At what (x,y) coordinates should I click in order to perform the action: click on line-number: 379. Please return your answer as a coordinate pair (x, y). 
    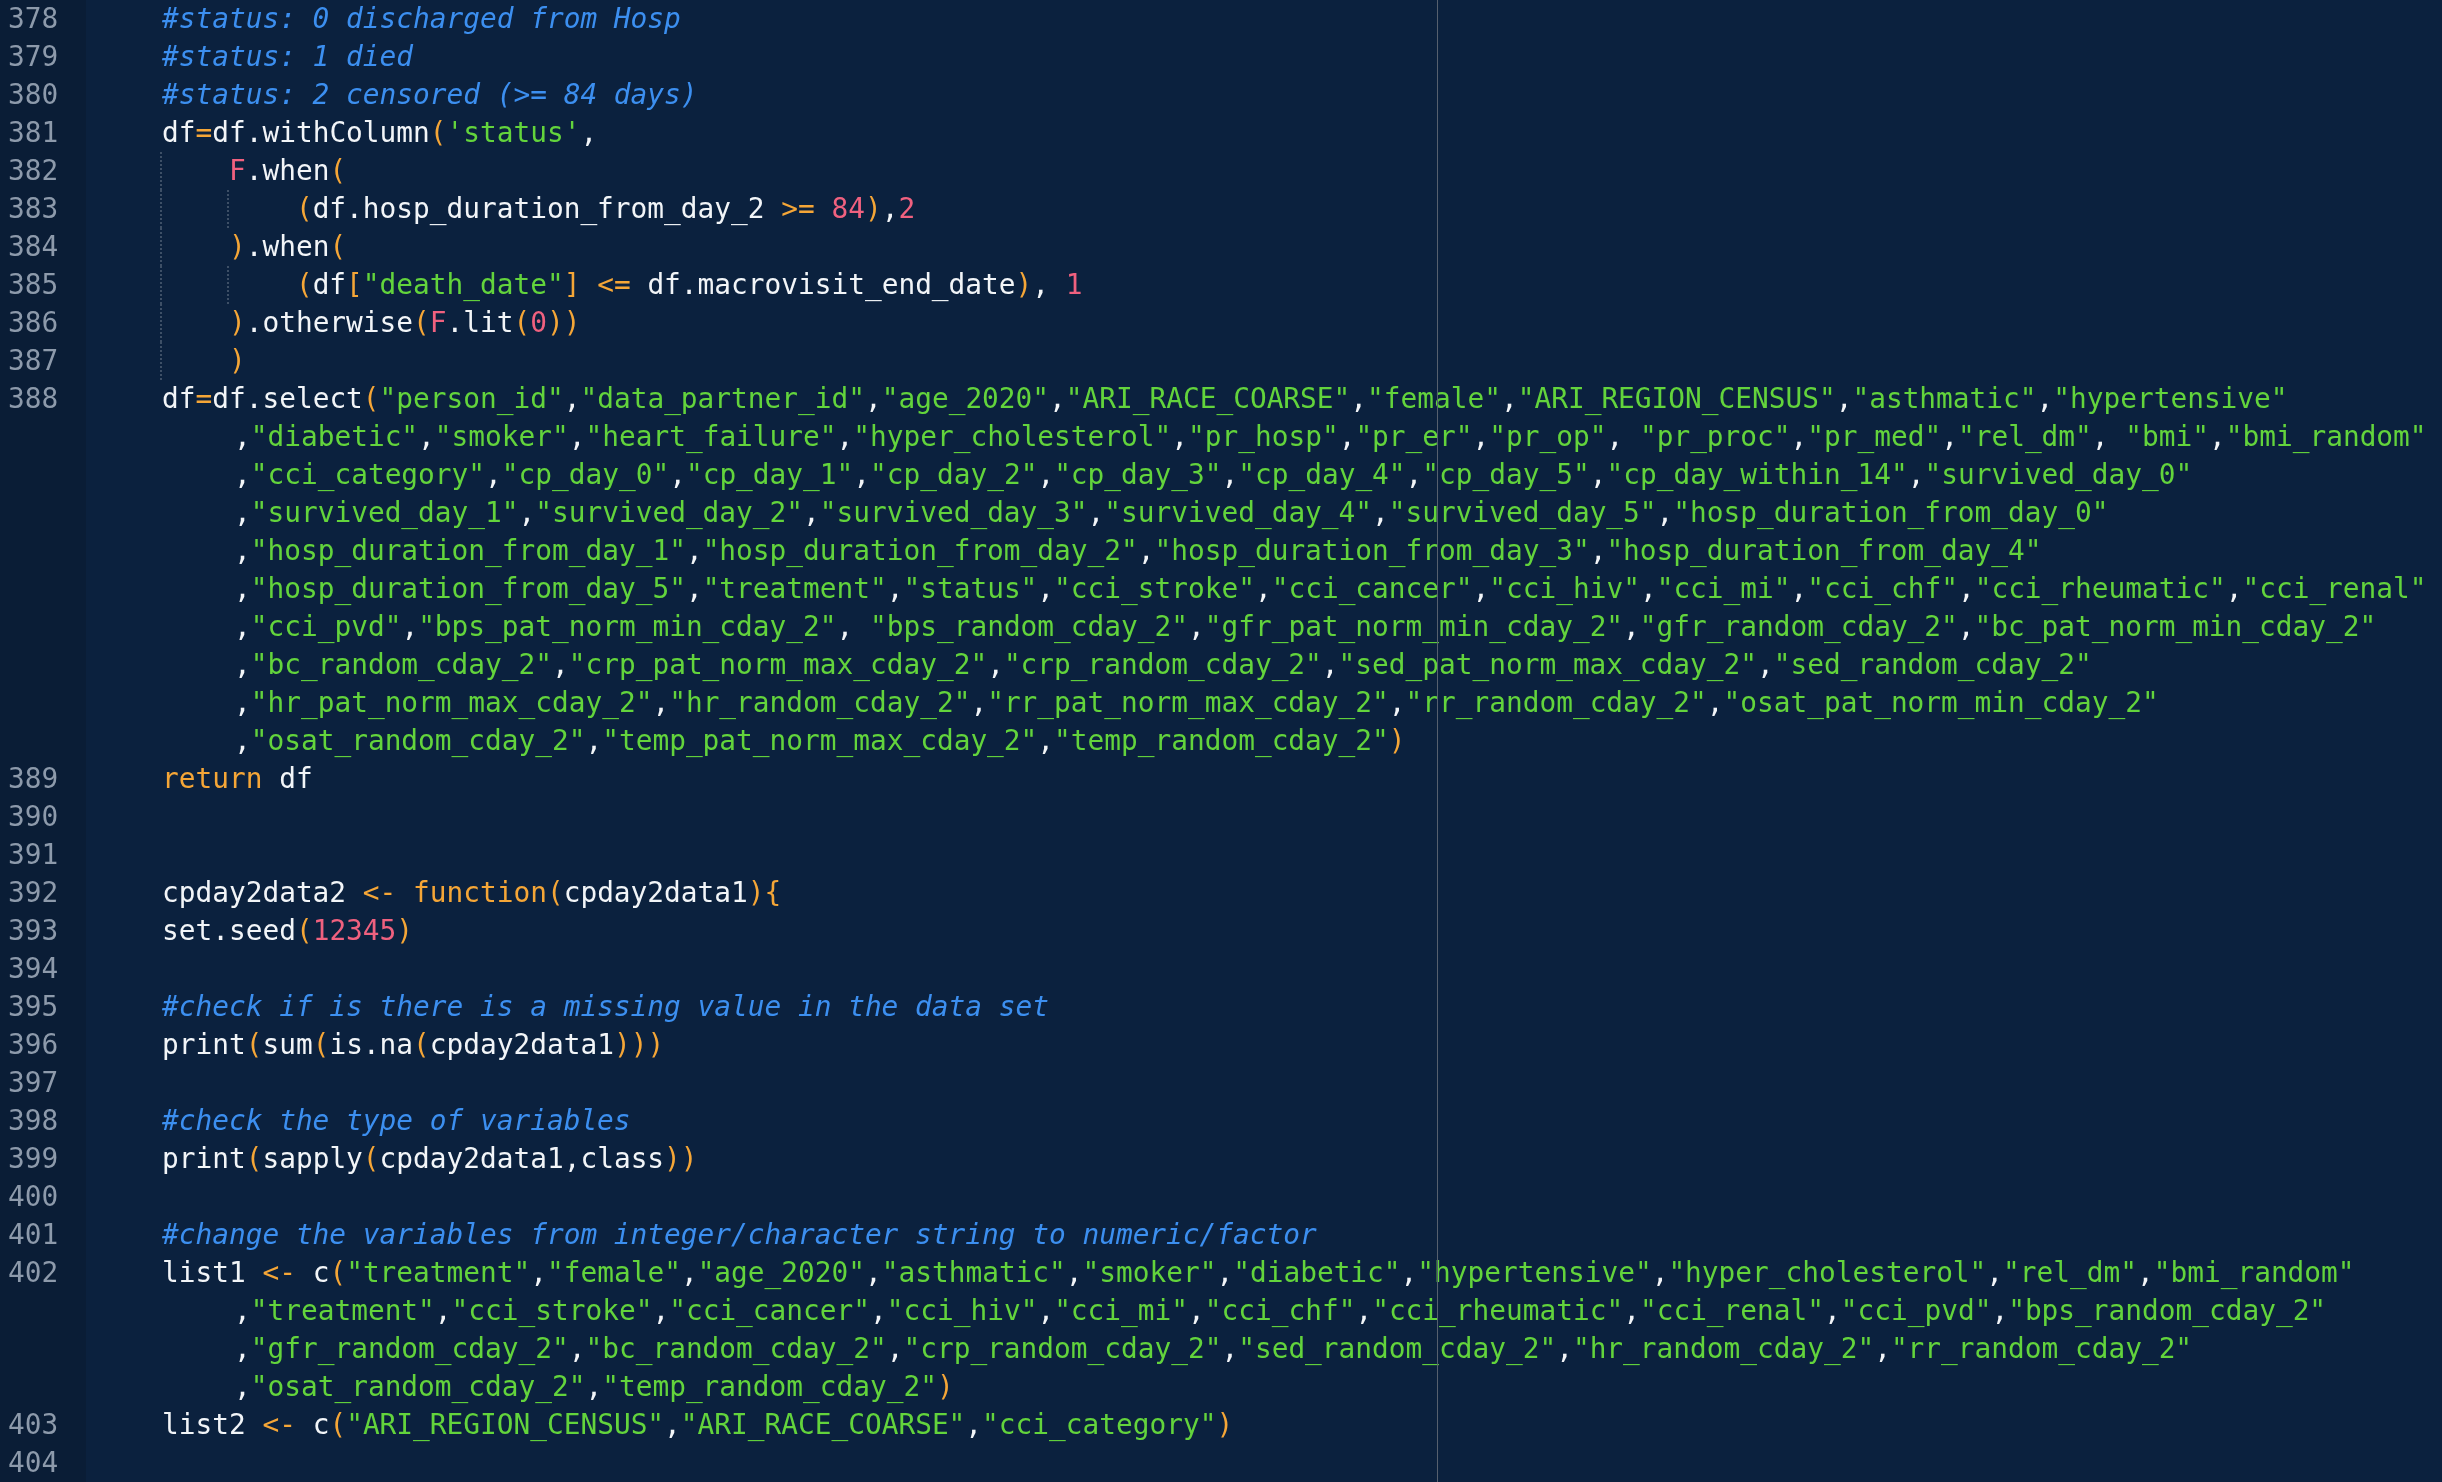
    Looking at the image, I should click on (33, 56).